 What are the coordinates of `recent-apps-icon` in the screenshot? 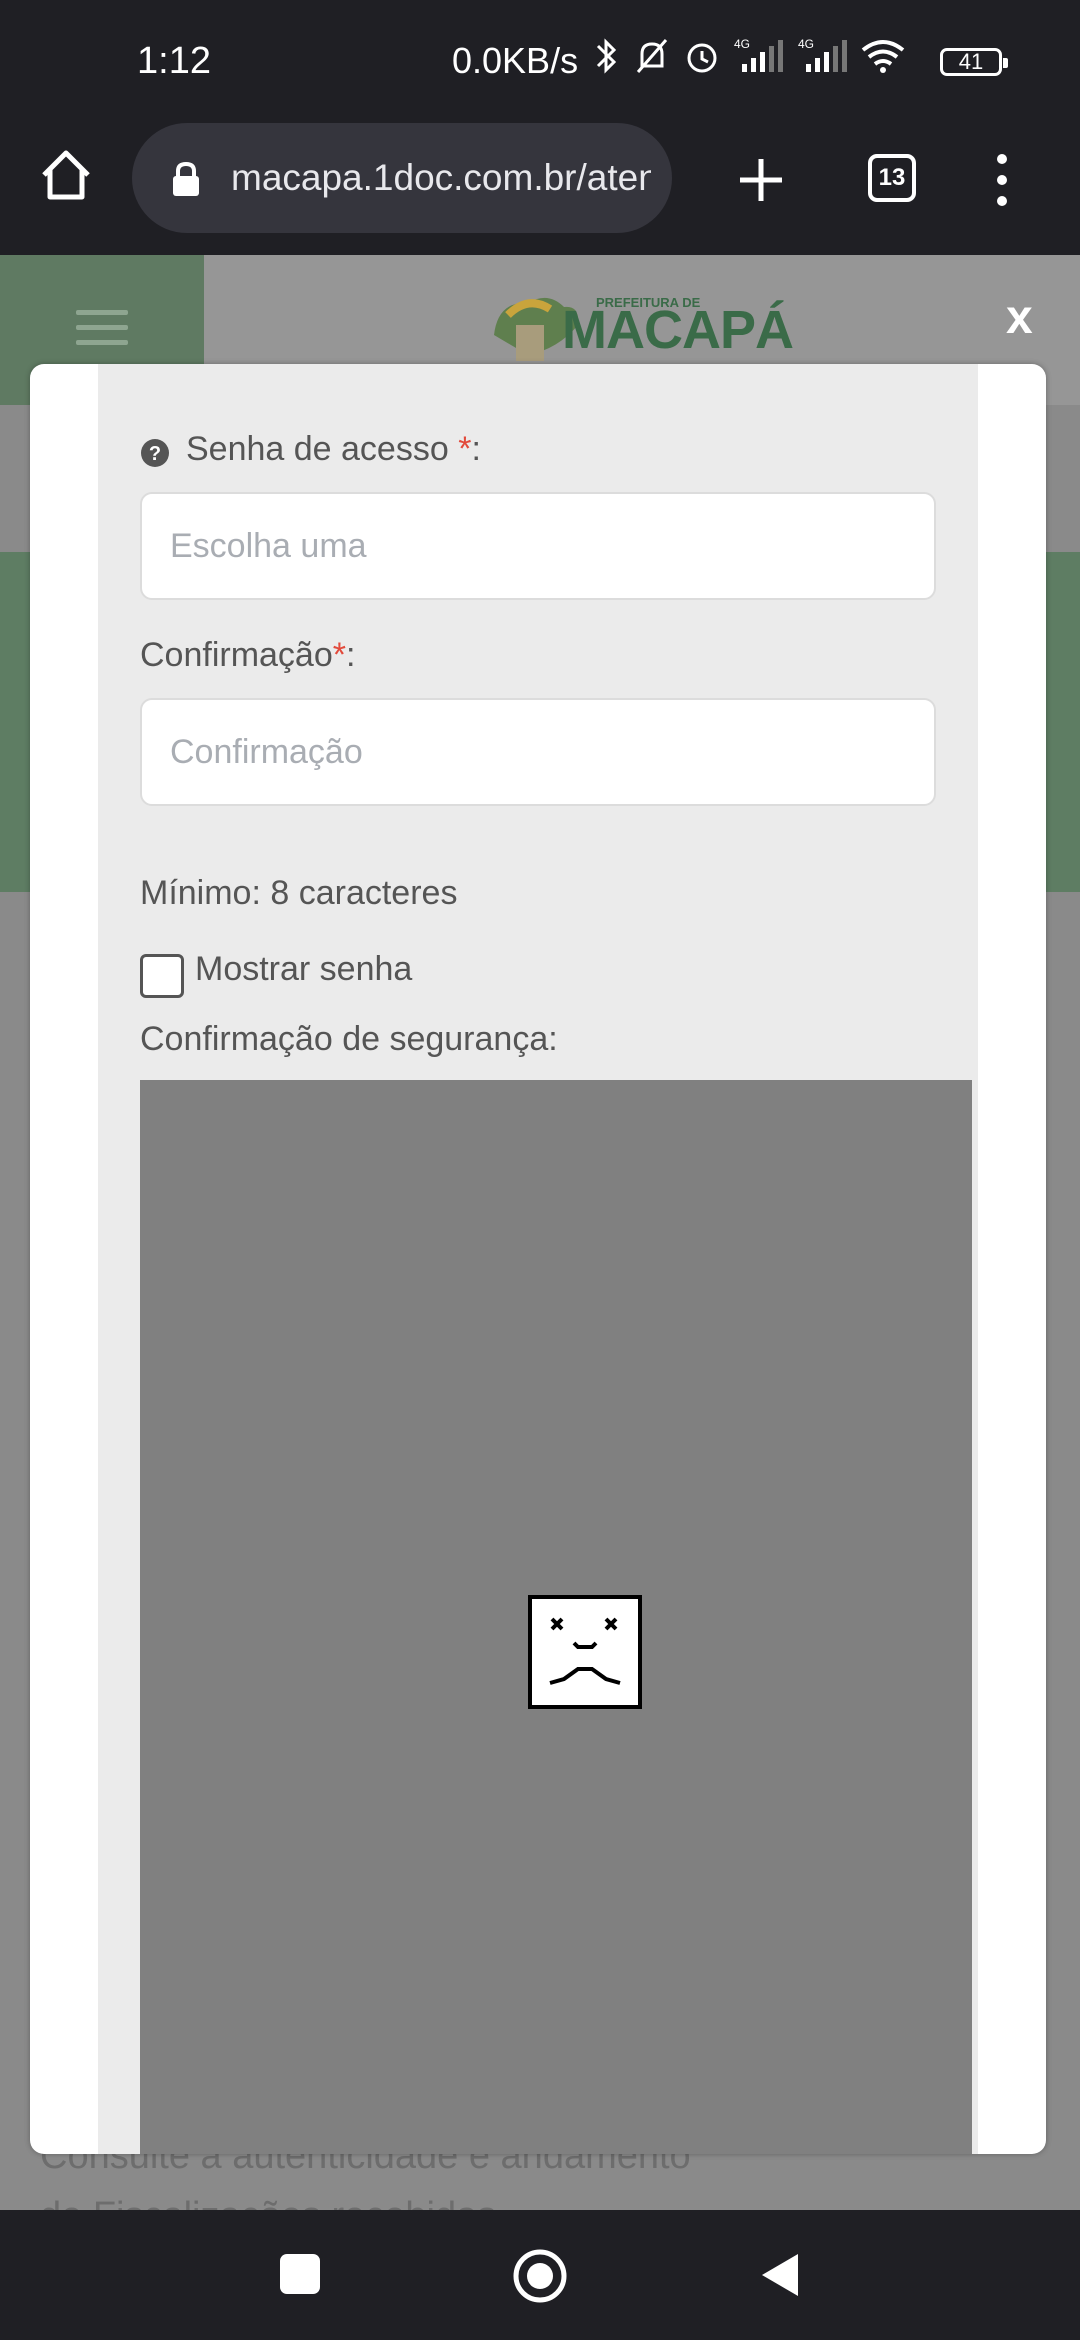 It's located at (300, 2274).